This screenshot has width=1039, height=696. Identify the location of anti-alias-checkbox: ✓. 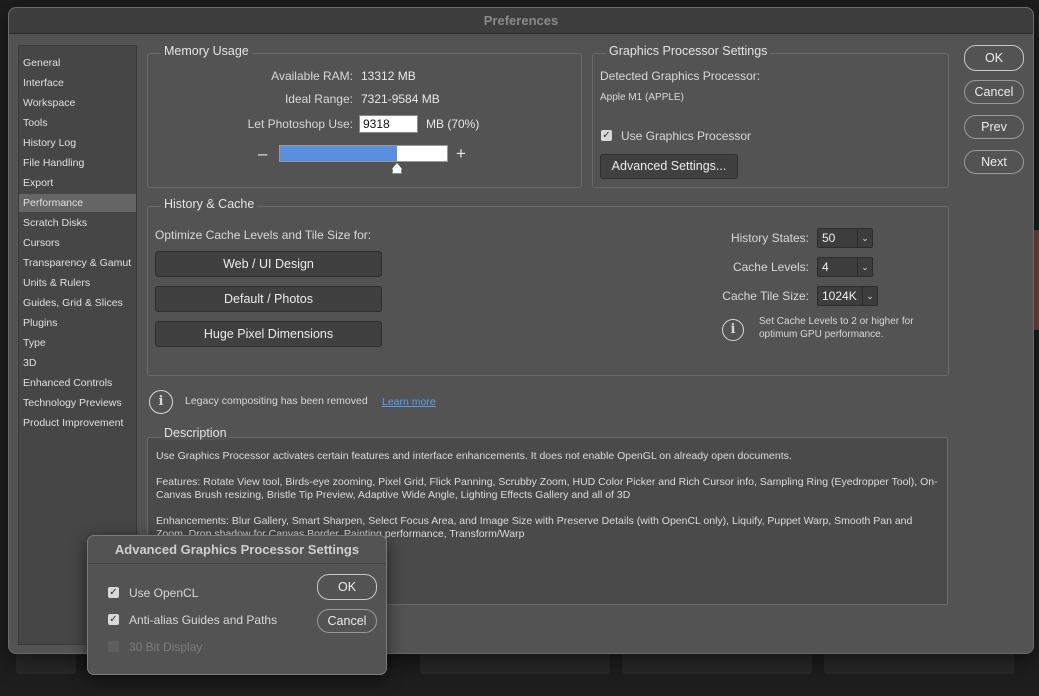
(113, 619).